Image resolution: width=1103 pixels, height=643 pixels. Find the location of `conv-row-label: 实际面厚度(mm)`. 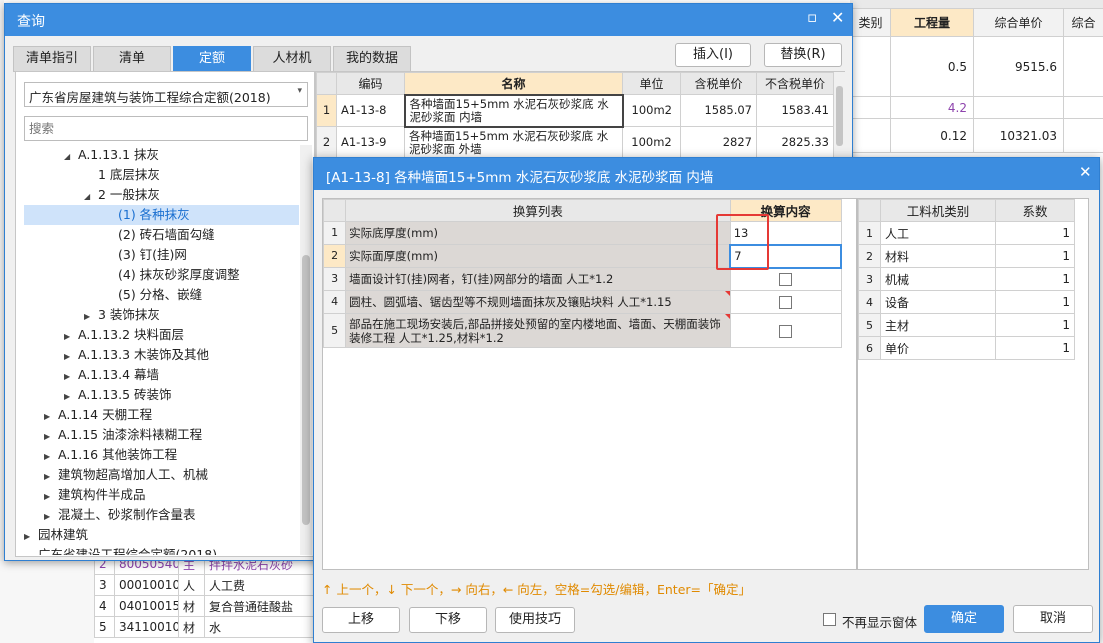

conv-row-label: 实际面厚度(mm) is located at coordinates (538, 256).